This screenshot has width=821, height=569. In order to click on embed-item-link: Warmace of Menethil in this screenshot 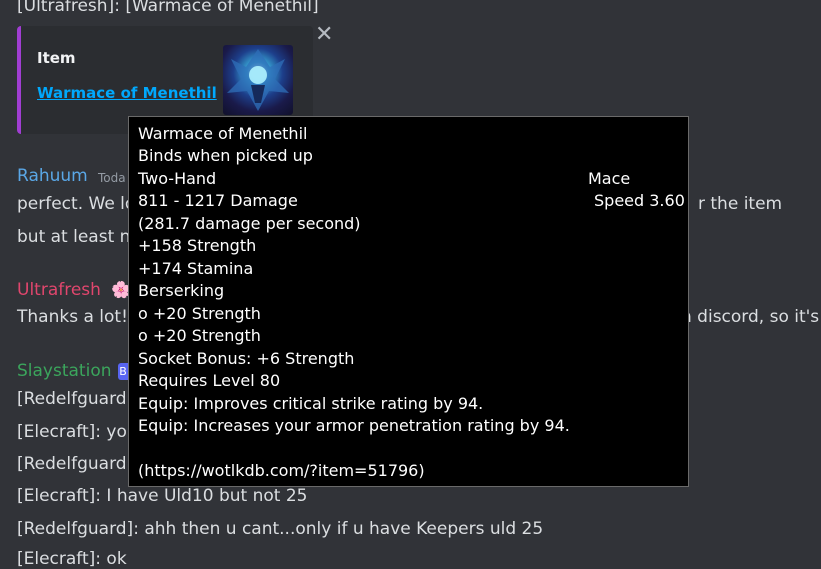, I will do `click(127, 93)`.